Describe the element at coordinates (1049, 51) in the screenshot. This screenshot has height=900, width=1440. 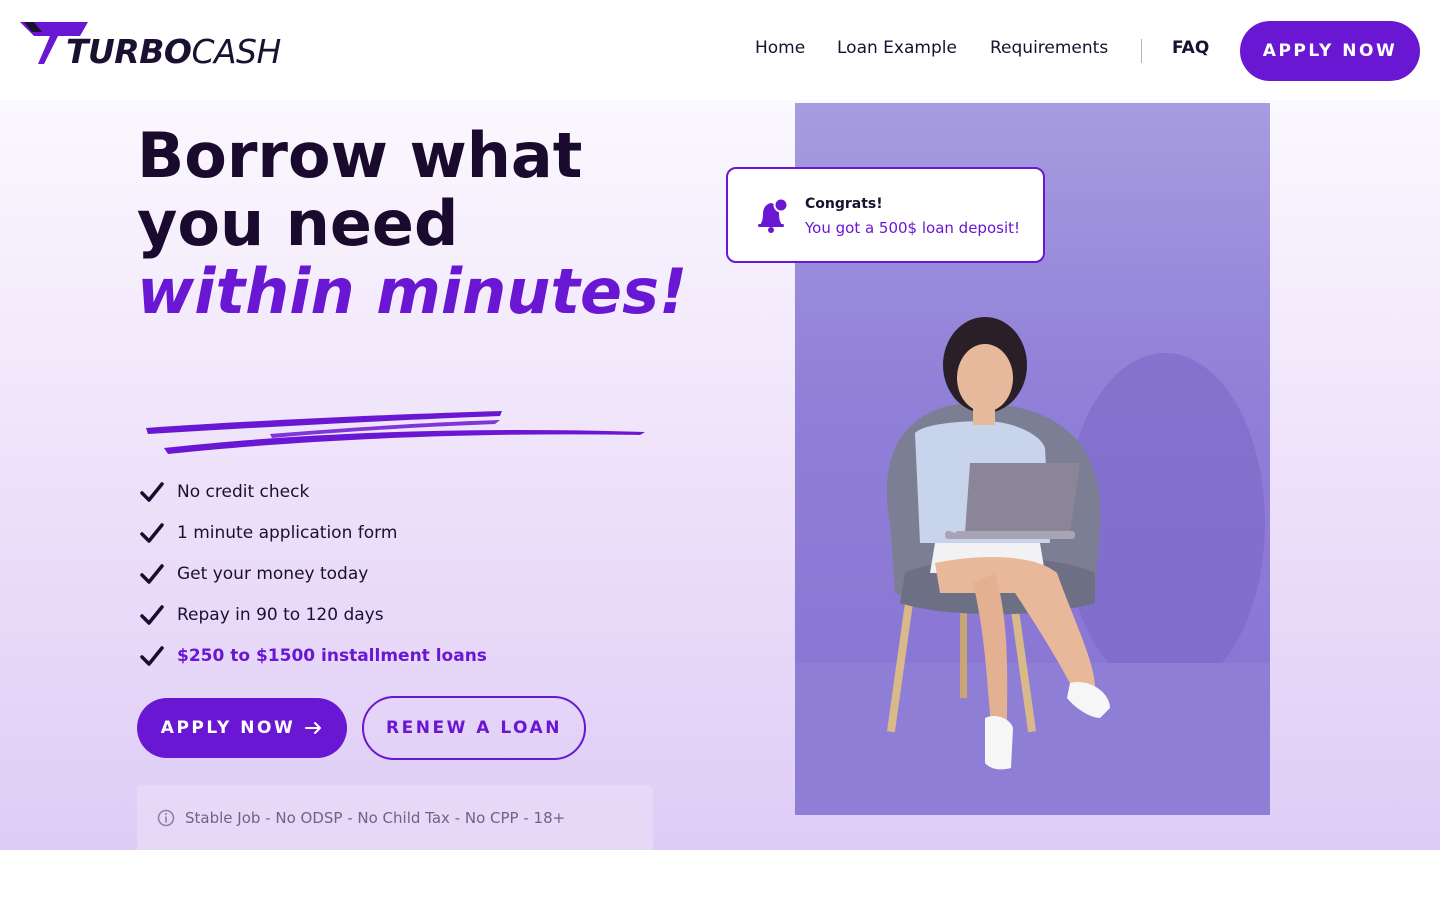
I see `nav-requirements-link: Requirements` at that location.